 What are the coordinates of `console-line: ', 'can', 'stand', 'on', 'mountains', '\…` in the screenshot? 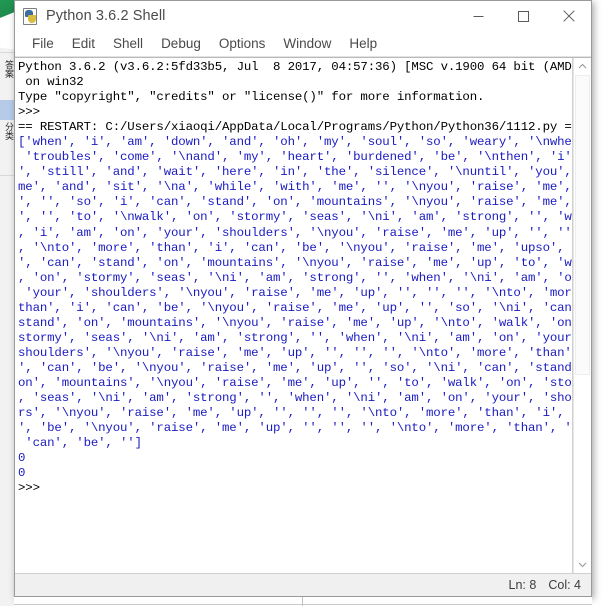 It's located at (295, 262).